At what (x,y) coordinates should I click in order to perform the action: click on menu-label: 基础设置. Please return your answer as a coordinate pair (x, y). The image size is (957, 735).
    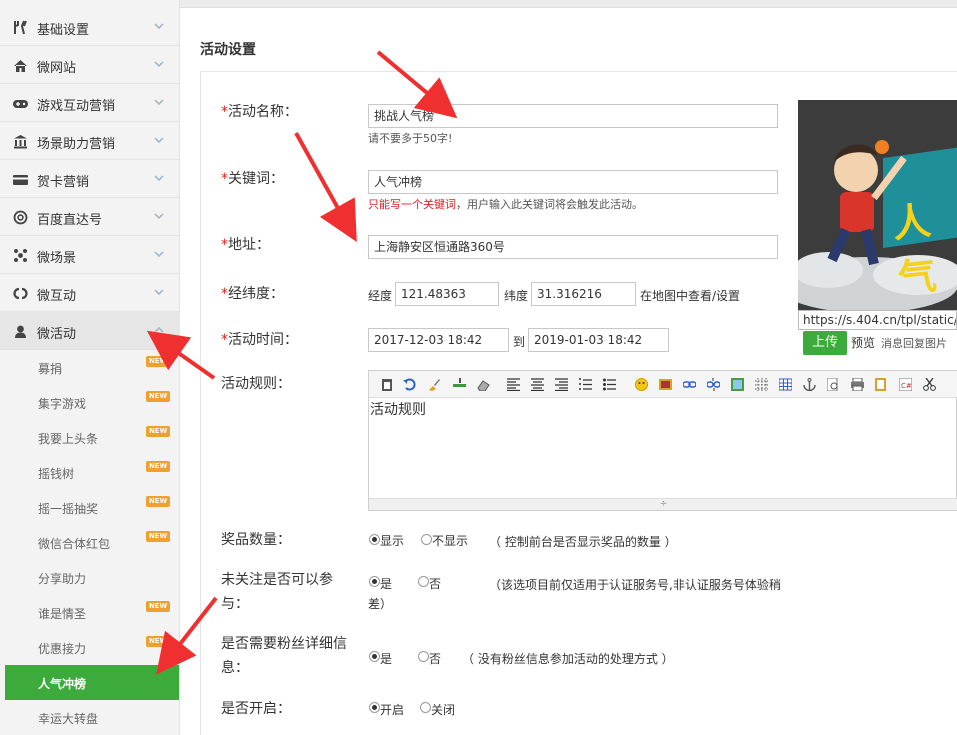
    Looking at the image, I should click on (63, 30).